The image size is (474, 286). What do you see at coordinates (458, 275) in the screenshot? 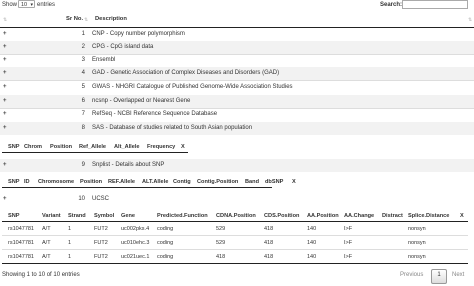
I see `next-button: Next` at bounding box center [458, 275].